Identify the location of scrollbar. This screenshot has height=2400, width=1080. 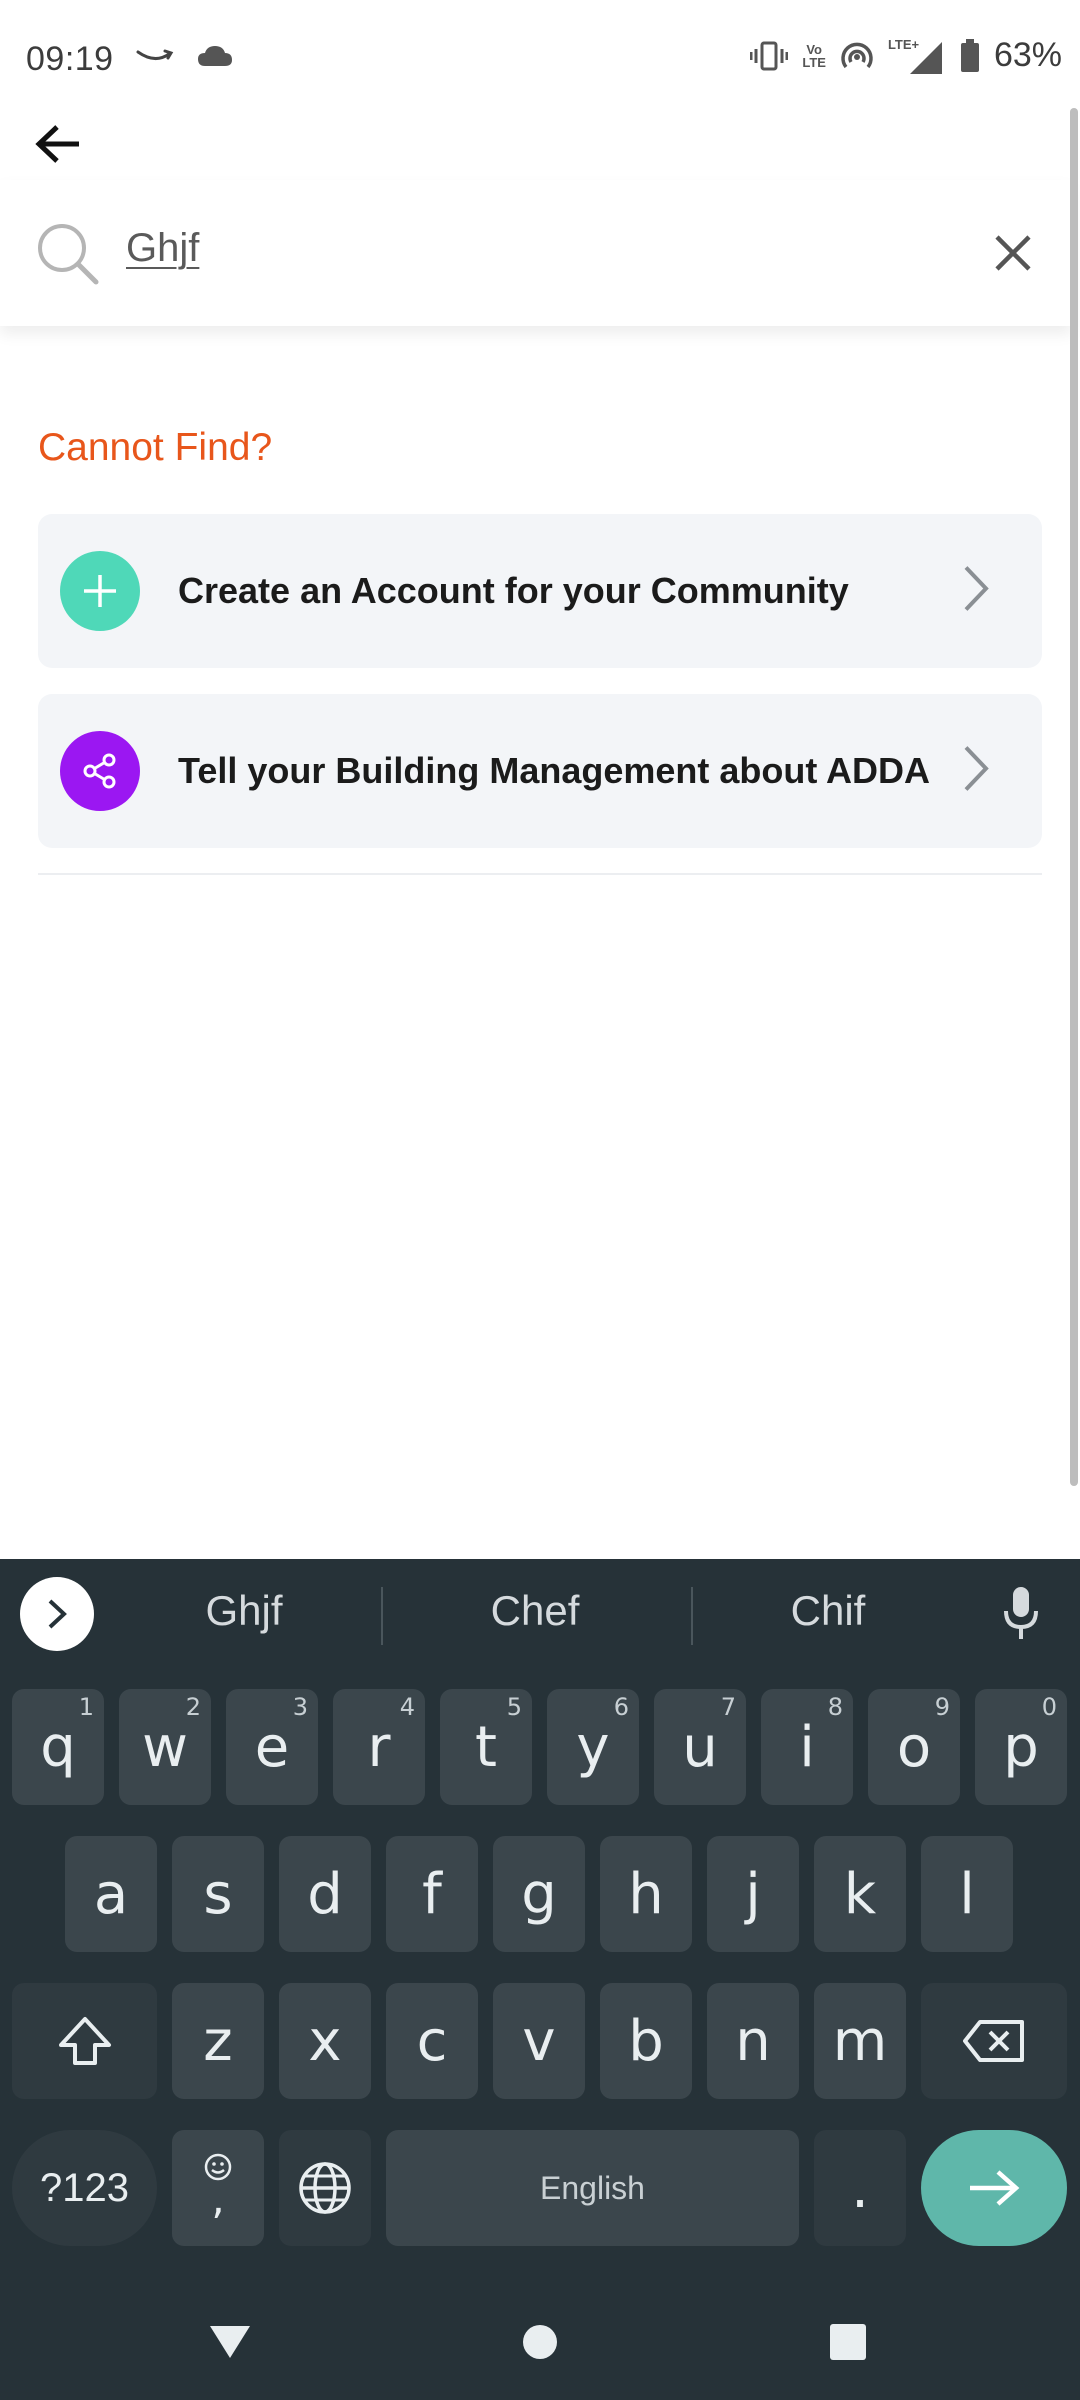
(1074, 797).